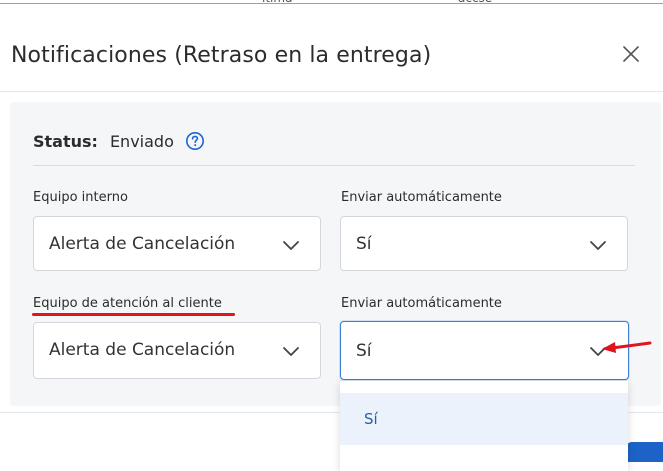 Image resolution: width=663 pixels, height=471 pixels. I want to click on customer-service-auto-send-select: Sí, so click(484, 350).